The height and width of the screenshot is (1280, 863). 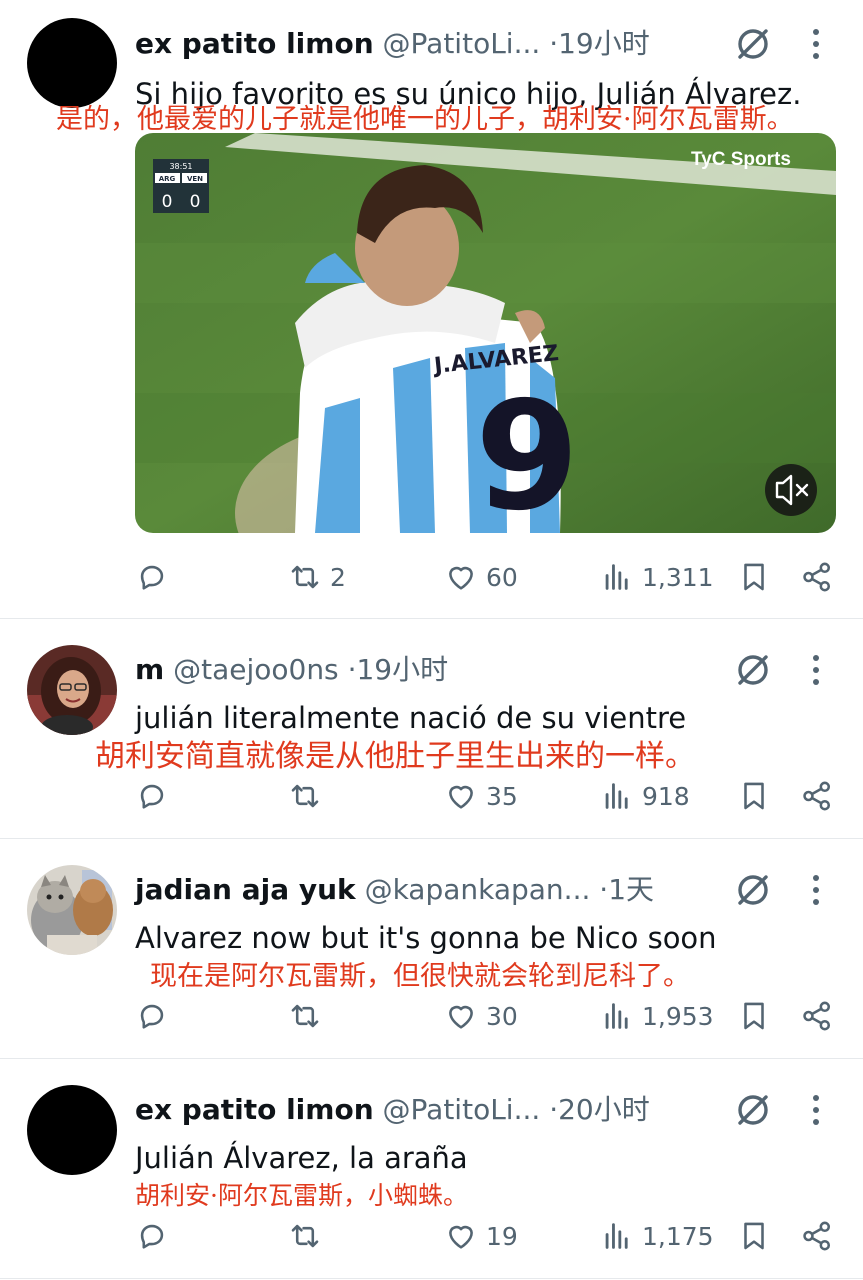 I want to click on tweet-header: m @taejoo0ns ·19小时, so click(x=439, y=670).